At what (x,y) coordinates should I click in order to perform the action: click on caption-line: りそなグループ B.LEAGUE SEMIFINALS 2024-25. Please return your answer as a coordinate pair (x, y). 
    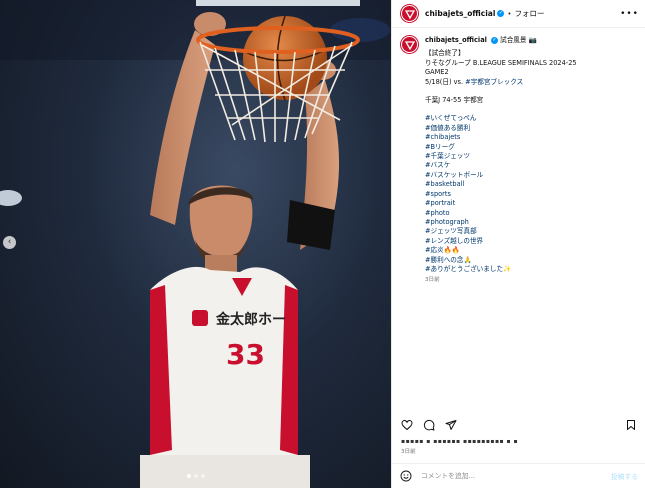
    Looking at the image, I should click on (501, 62).